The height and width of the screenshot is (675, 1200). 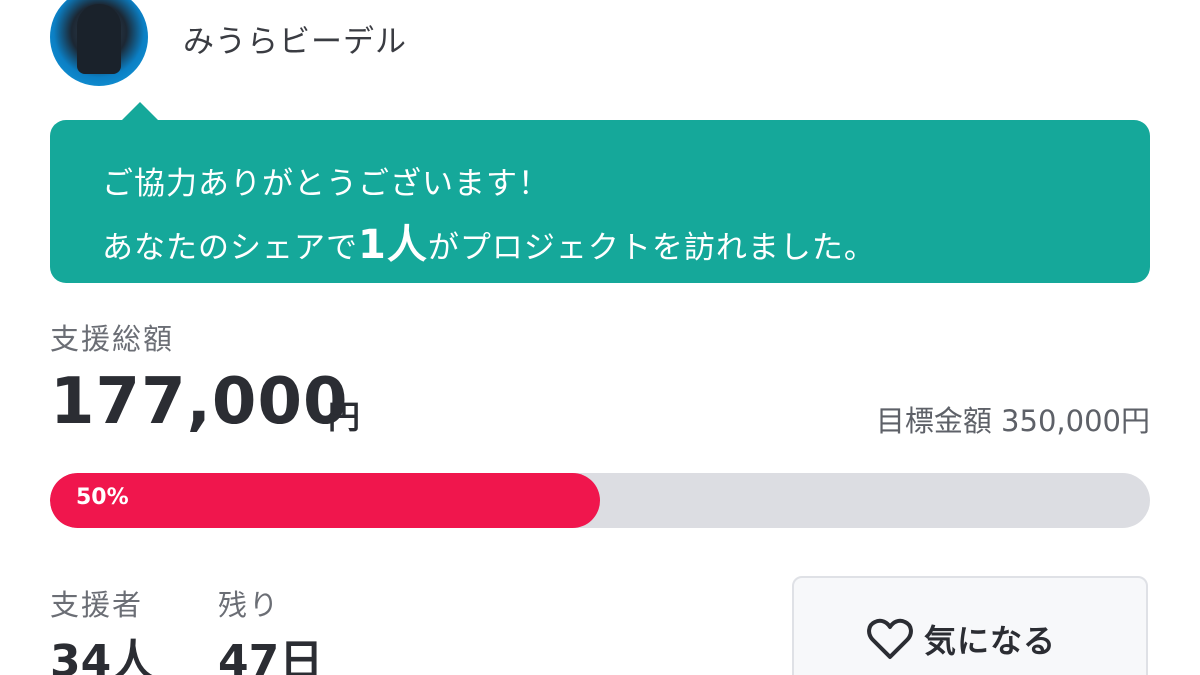 What do you see at coordinates (325, 500) in the screenshot?
I see `funding-progress-fill` at bounding box center [325, 500].